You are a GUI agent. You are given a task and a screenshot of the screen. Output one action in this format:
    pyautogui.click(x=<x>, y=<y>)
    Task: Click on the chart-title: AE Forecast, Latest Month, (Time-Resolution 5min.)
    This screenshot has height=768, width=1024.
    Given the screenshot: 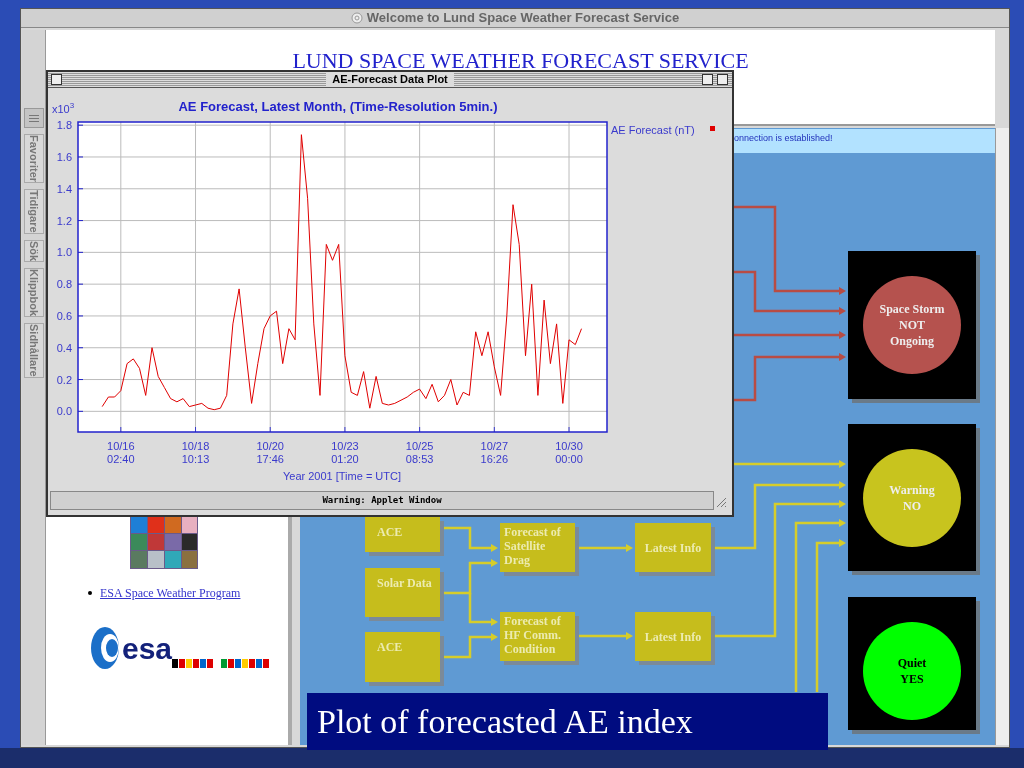 What is the action you would take?
    pyautogui.click(x=338, y=106)
    